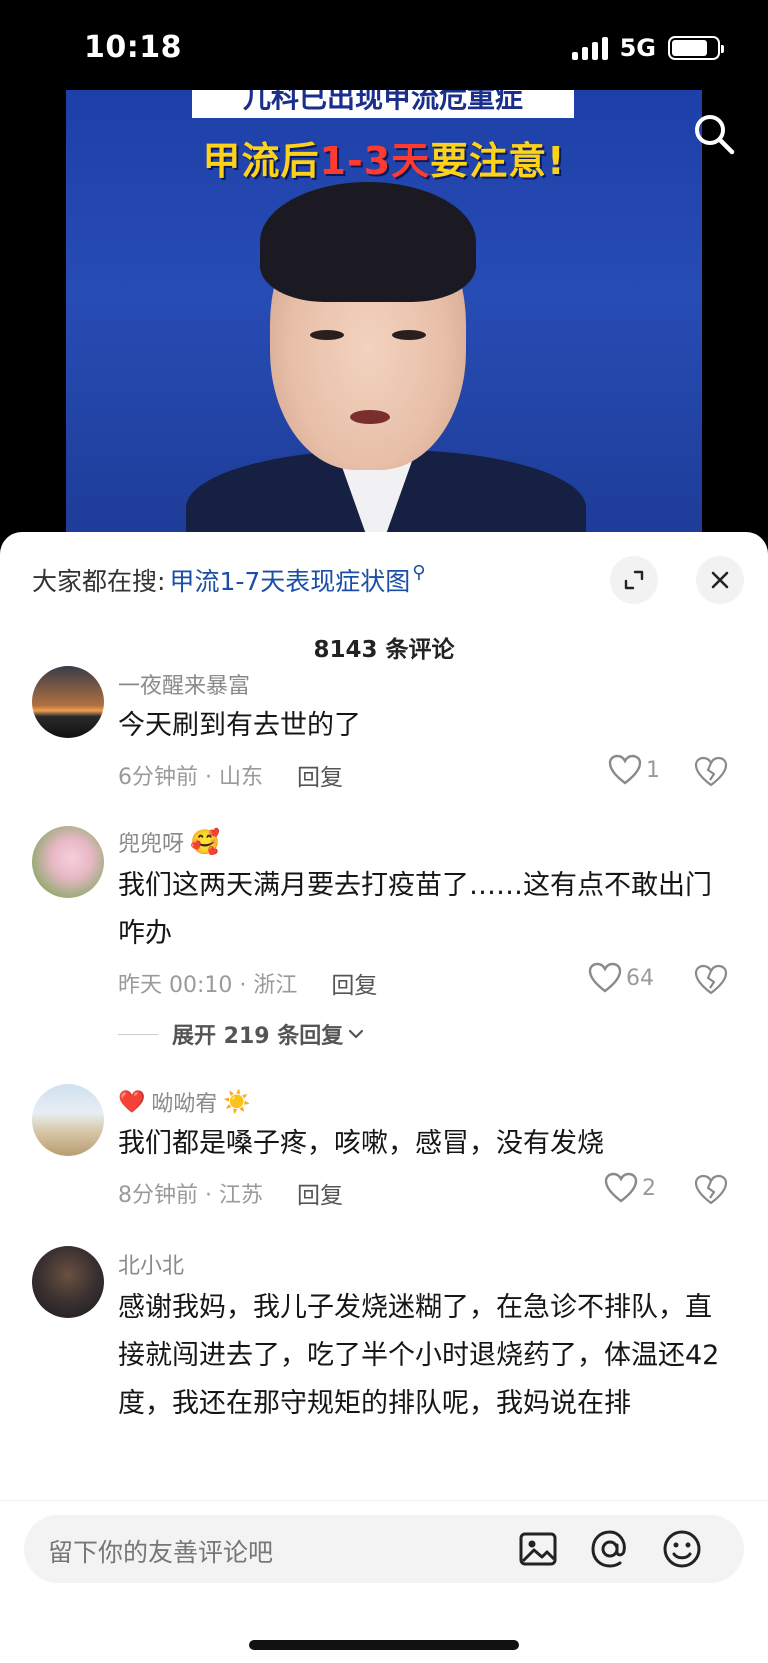 The image size is (768, 1663). I want to click on battery-icon, so click(696, 48).